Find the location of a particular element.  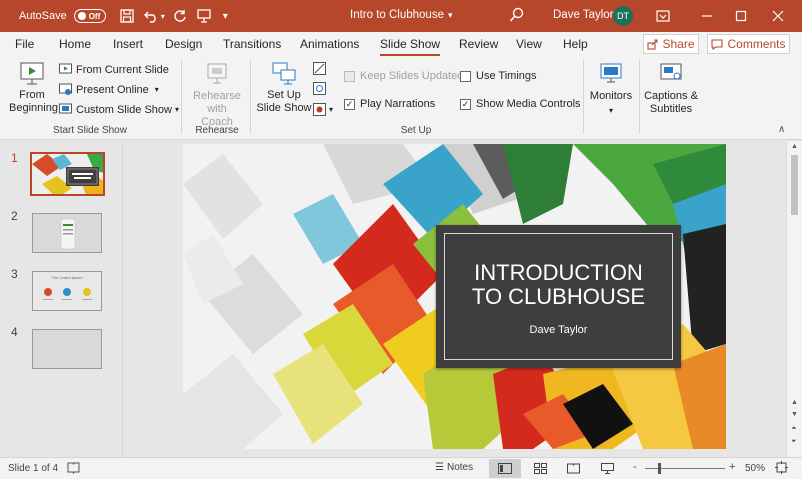

tab-view: View is located at coordinates (529, 44).